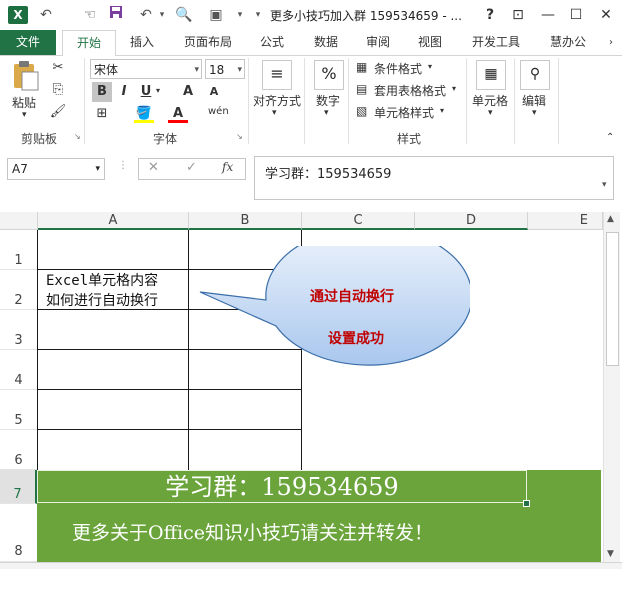 This screenshot has height=600, width=622. What do you see at coordinates (24, 115) in the screenshot?
I see `paste-dropdown-icon: ▾` at bounding box center [24, 115].